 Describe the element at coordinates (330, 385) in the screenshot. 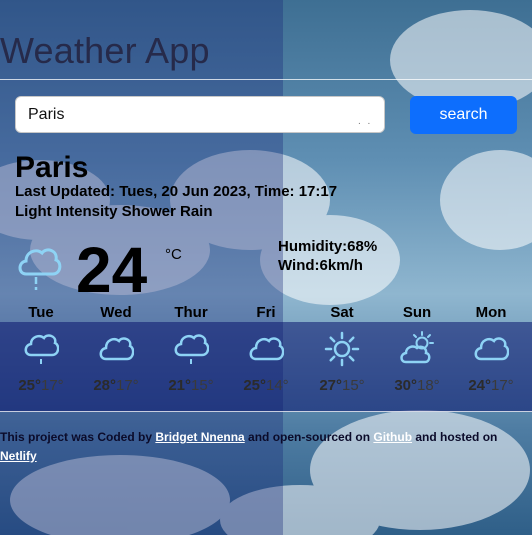

I see `forecast-max: 27°` at that location.